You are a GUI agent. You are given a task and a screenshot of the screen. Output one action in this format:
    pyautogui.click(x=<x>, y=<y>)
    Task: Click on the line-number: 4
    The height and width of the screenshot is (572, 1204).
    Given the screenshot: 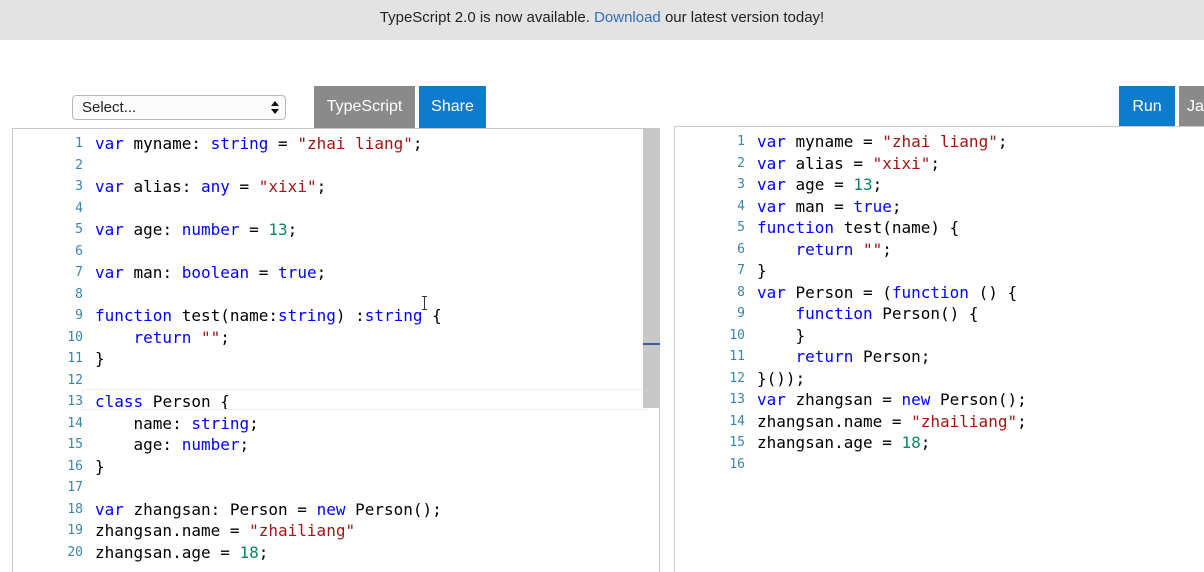 What is the action you would take?
    pyautogui.click(x=741, y=206)
    